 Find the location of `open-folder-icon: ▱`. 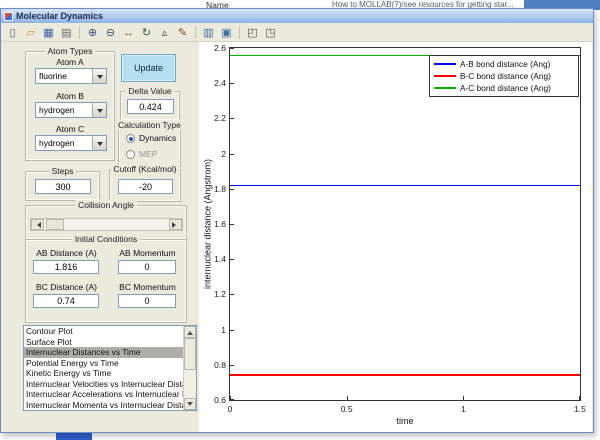

open-folder-icon: ▱ is located at coordinates (30, 32).